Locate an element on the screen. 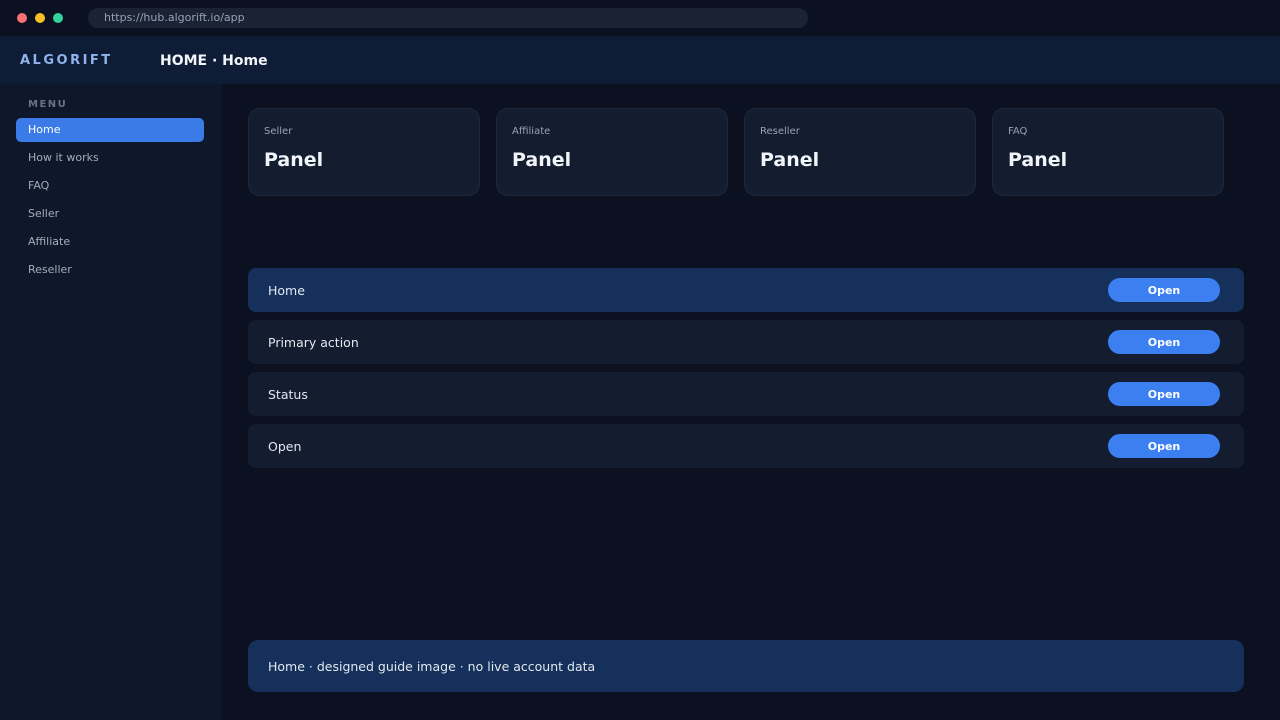 The width and height of the screenshot is (1280, 720). sidebar-item-seller: Seller is located at coordinates (110, 214).